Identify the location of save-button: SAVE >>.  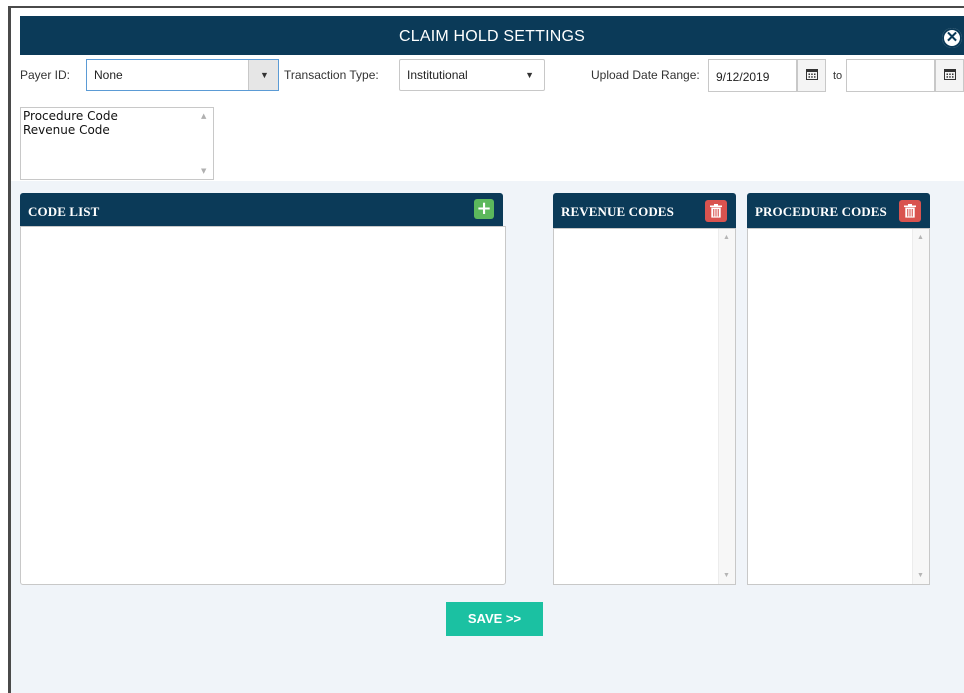
(494, 619).